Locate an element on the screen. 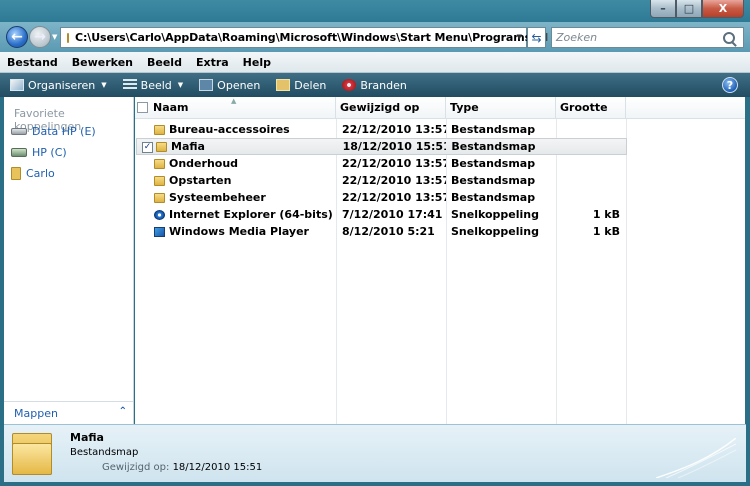 The width and height of the screenshot is (750, 486). open-button: Openen is located at coordinates (229, 85).